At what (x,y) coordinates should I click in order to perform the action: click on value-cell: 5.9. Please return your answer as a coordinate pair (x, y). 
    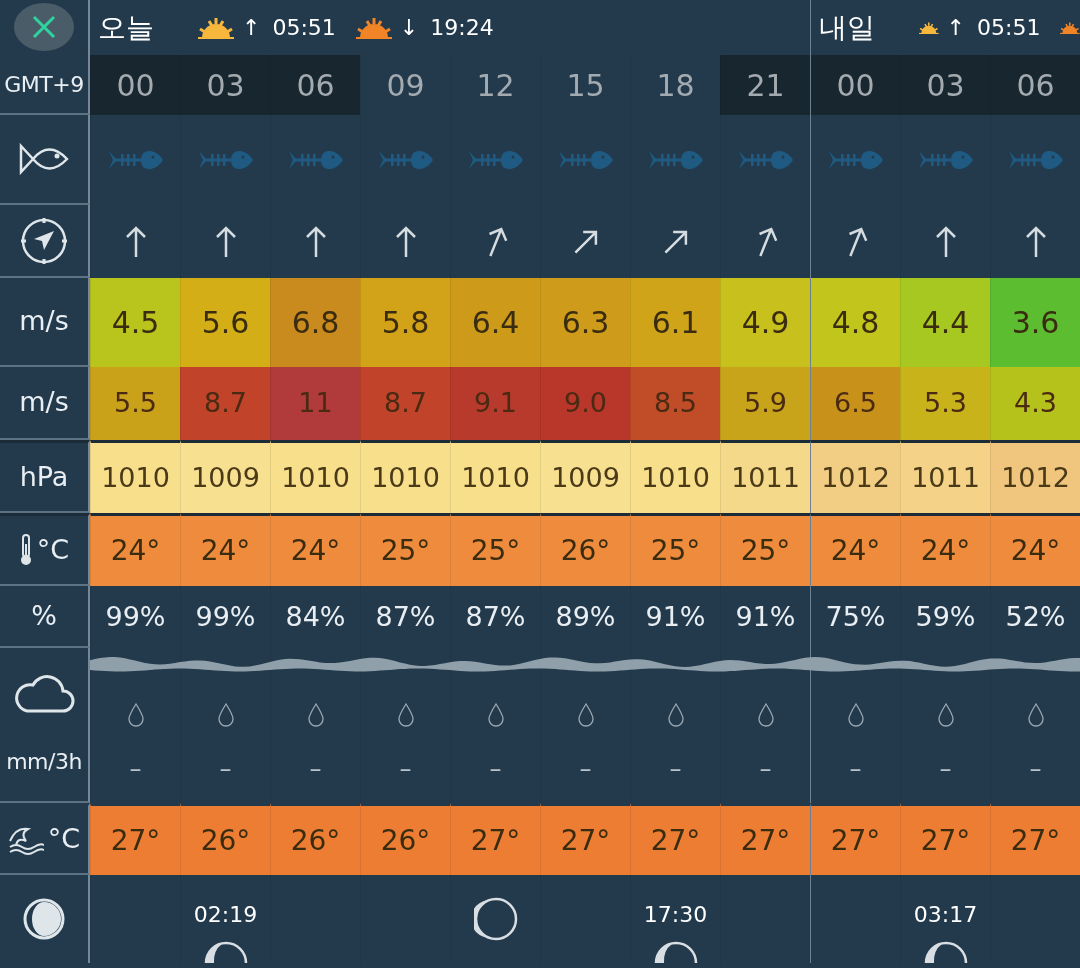
    Looking at the image, I should click on (765, 403).